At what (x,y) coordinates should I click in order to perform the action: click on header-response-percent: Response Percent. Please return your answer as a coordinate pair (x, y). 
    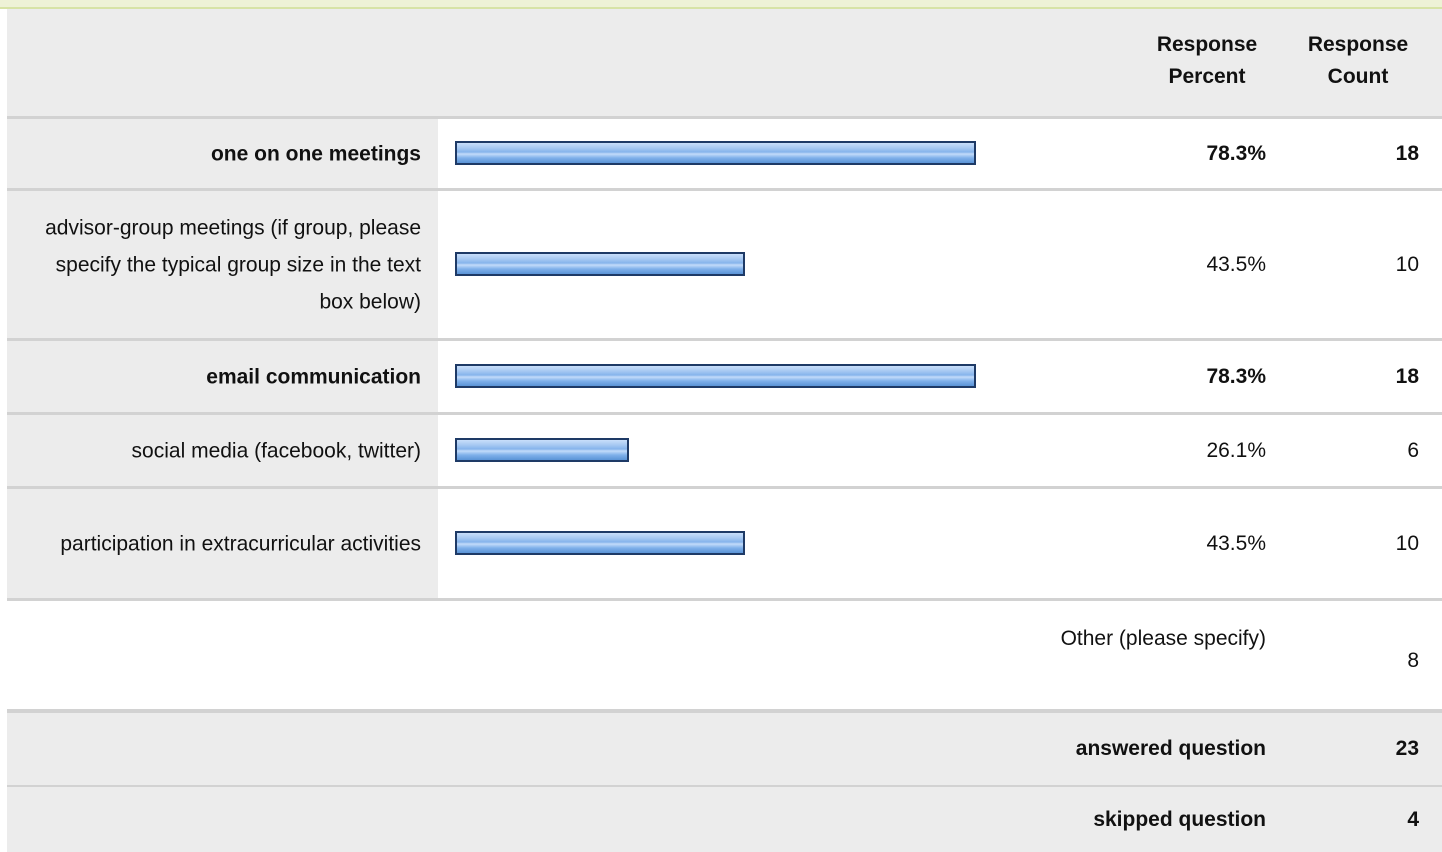
    Looking at the image, I should click on (1207, 60).